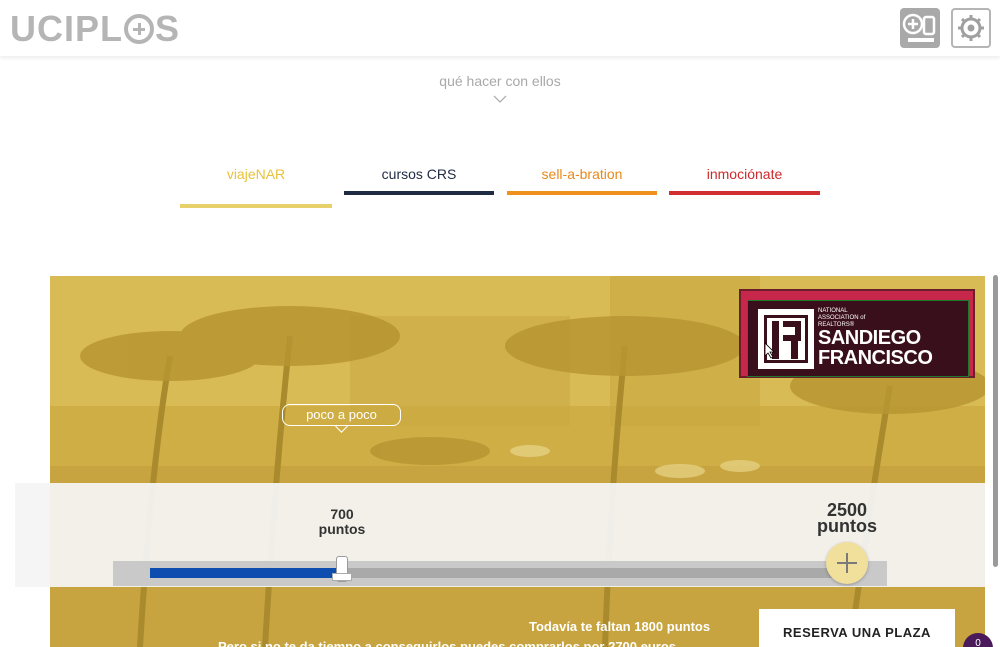 This screenshot has height=647, width=1000. I want to click on tab-cursos-crs: cursos CRS, so click(419, 187).